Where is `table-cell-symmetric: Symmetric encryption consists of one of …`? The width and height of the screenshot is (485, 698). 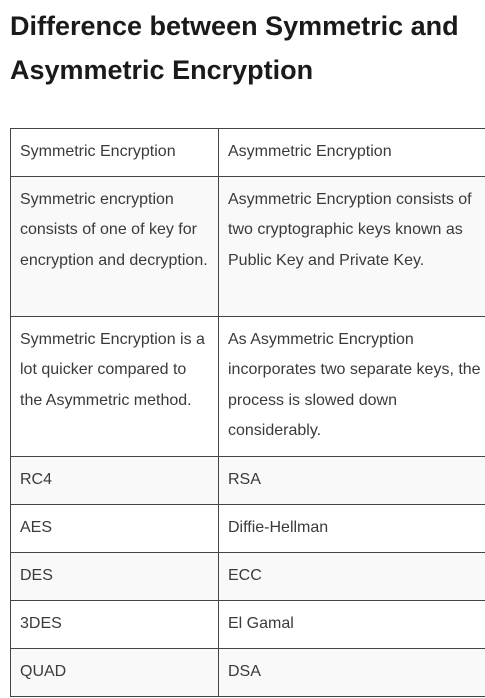
table-cell-symmetric: Symmetric encryption consists of one of … is located at coordinates (114, 246).